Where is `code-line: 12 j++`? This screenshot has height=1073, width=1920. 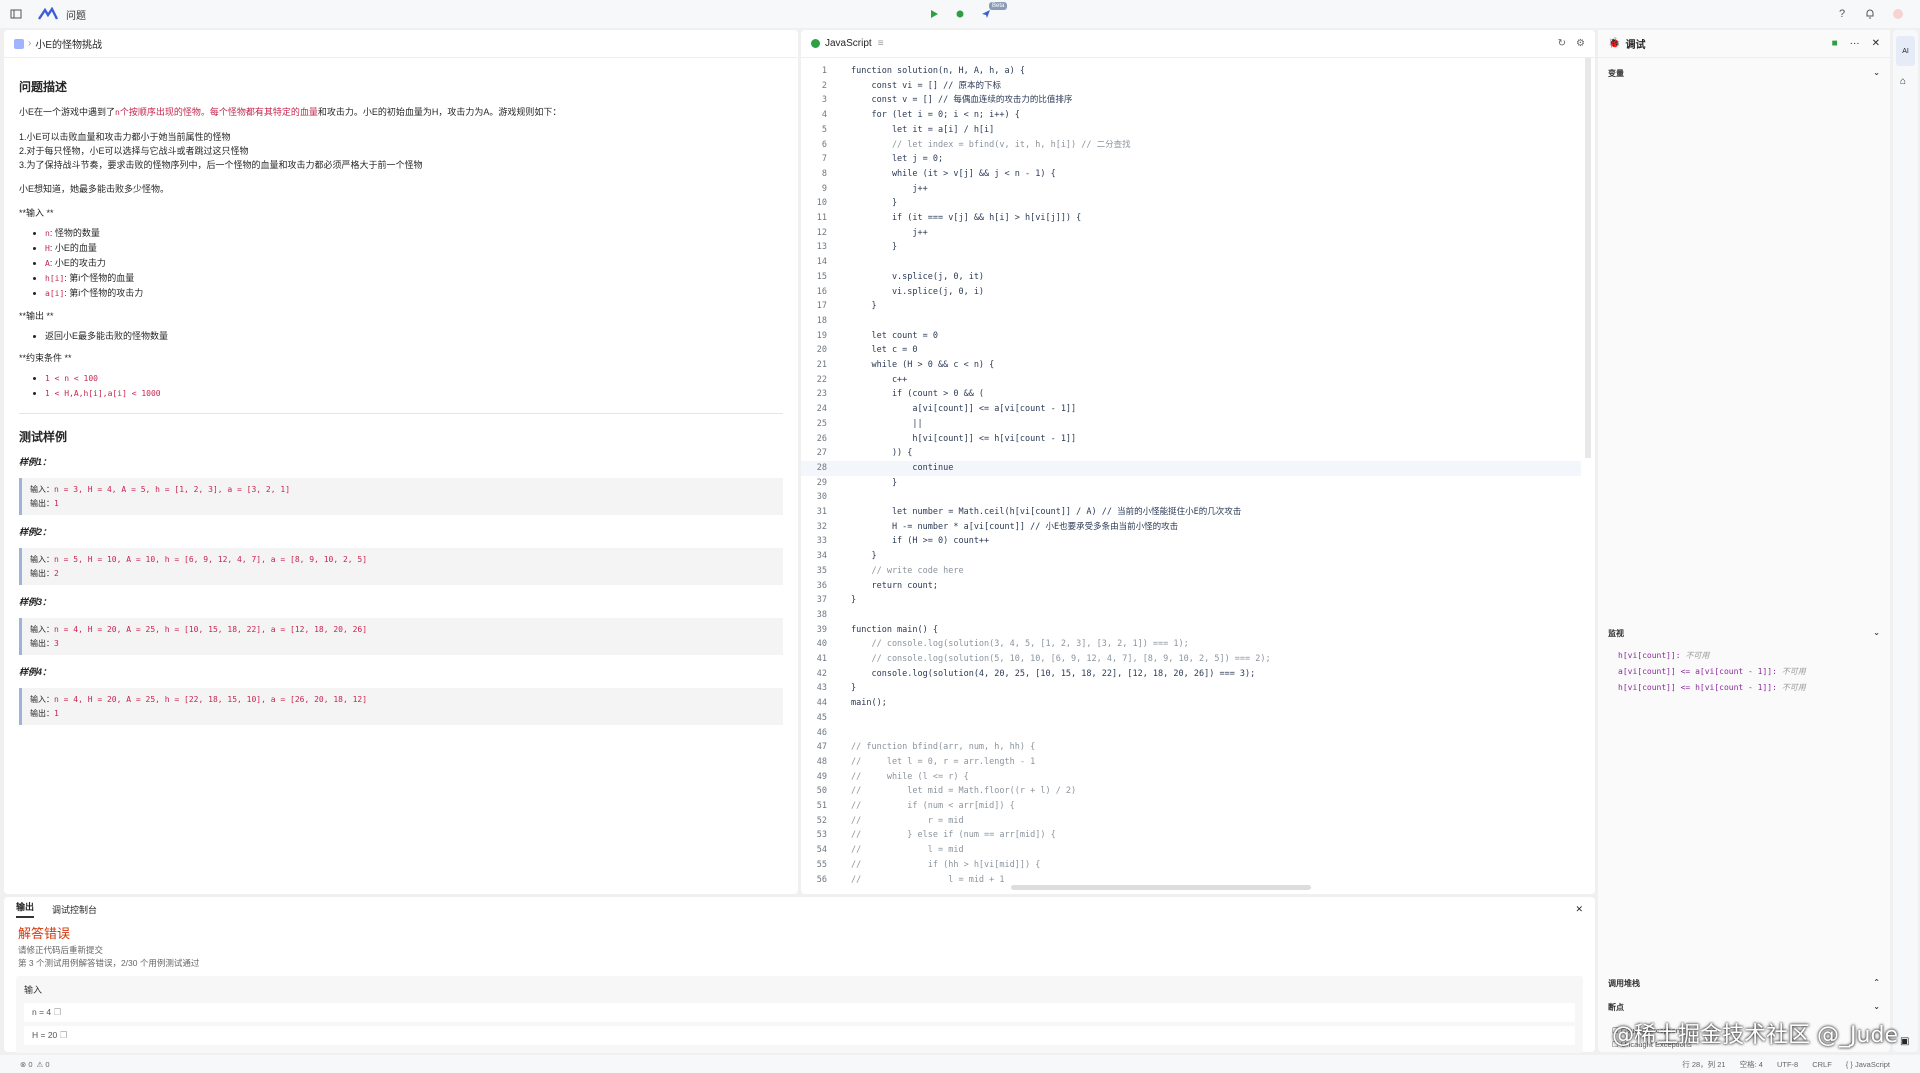
code-line: 12 j++ is located at coordinates (1191, 233).